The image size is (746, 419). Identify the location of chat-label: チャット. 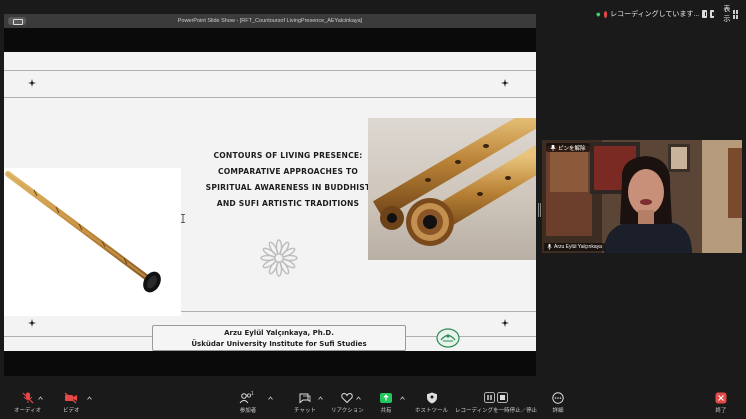
(305, 411).